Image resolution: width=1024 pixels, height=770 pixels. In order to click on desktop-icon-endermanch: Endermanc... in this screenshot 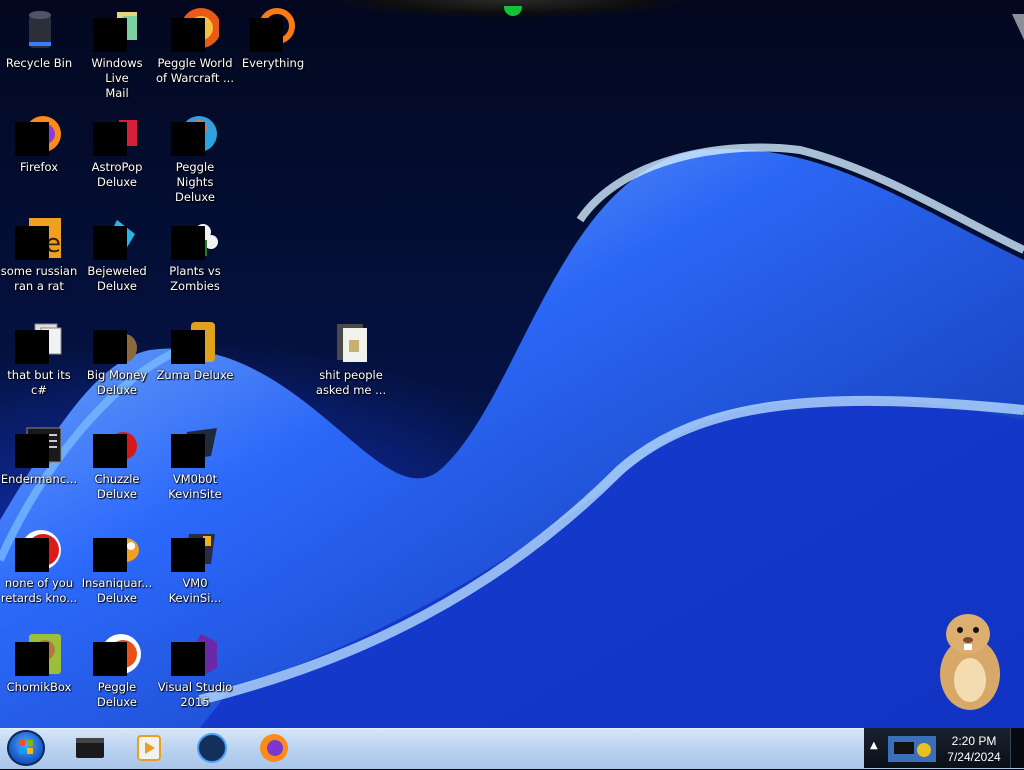, I will do `click(39, 451)`.